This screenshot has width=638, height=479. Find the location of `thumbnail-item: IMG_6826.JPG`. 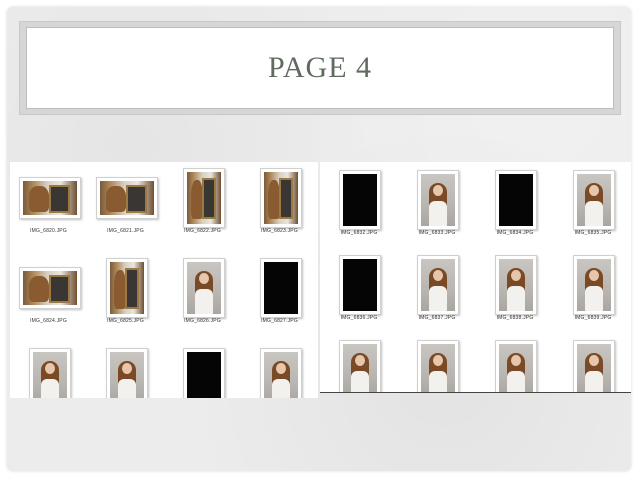

thumbnail-item: IMG_6826.JPG is located at coordinates (202, 301).